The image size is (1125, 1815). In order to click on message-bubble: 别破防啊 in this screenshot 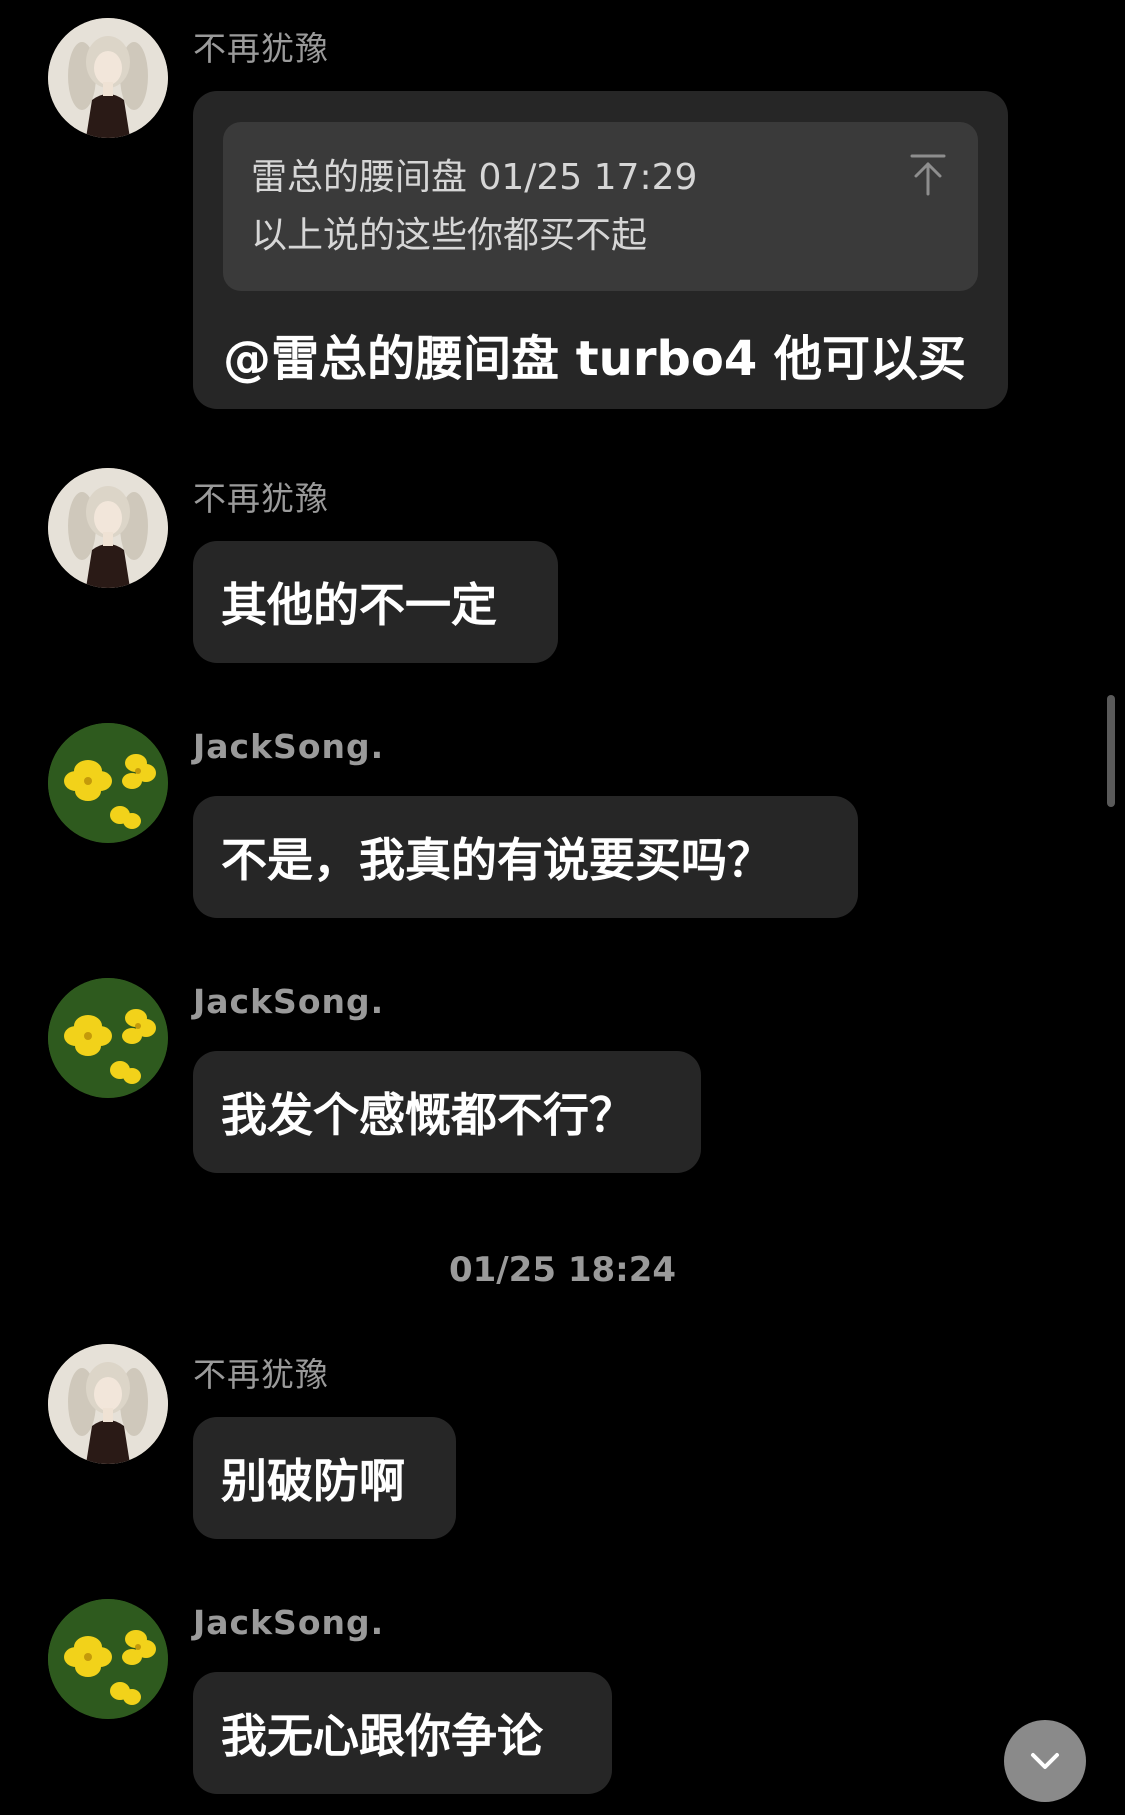, I will do `click(324, 1478)`.